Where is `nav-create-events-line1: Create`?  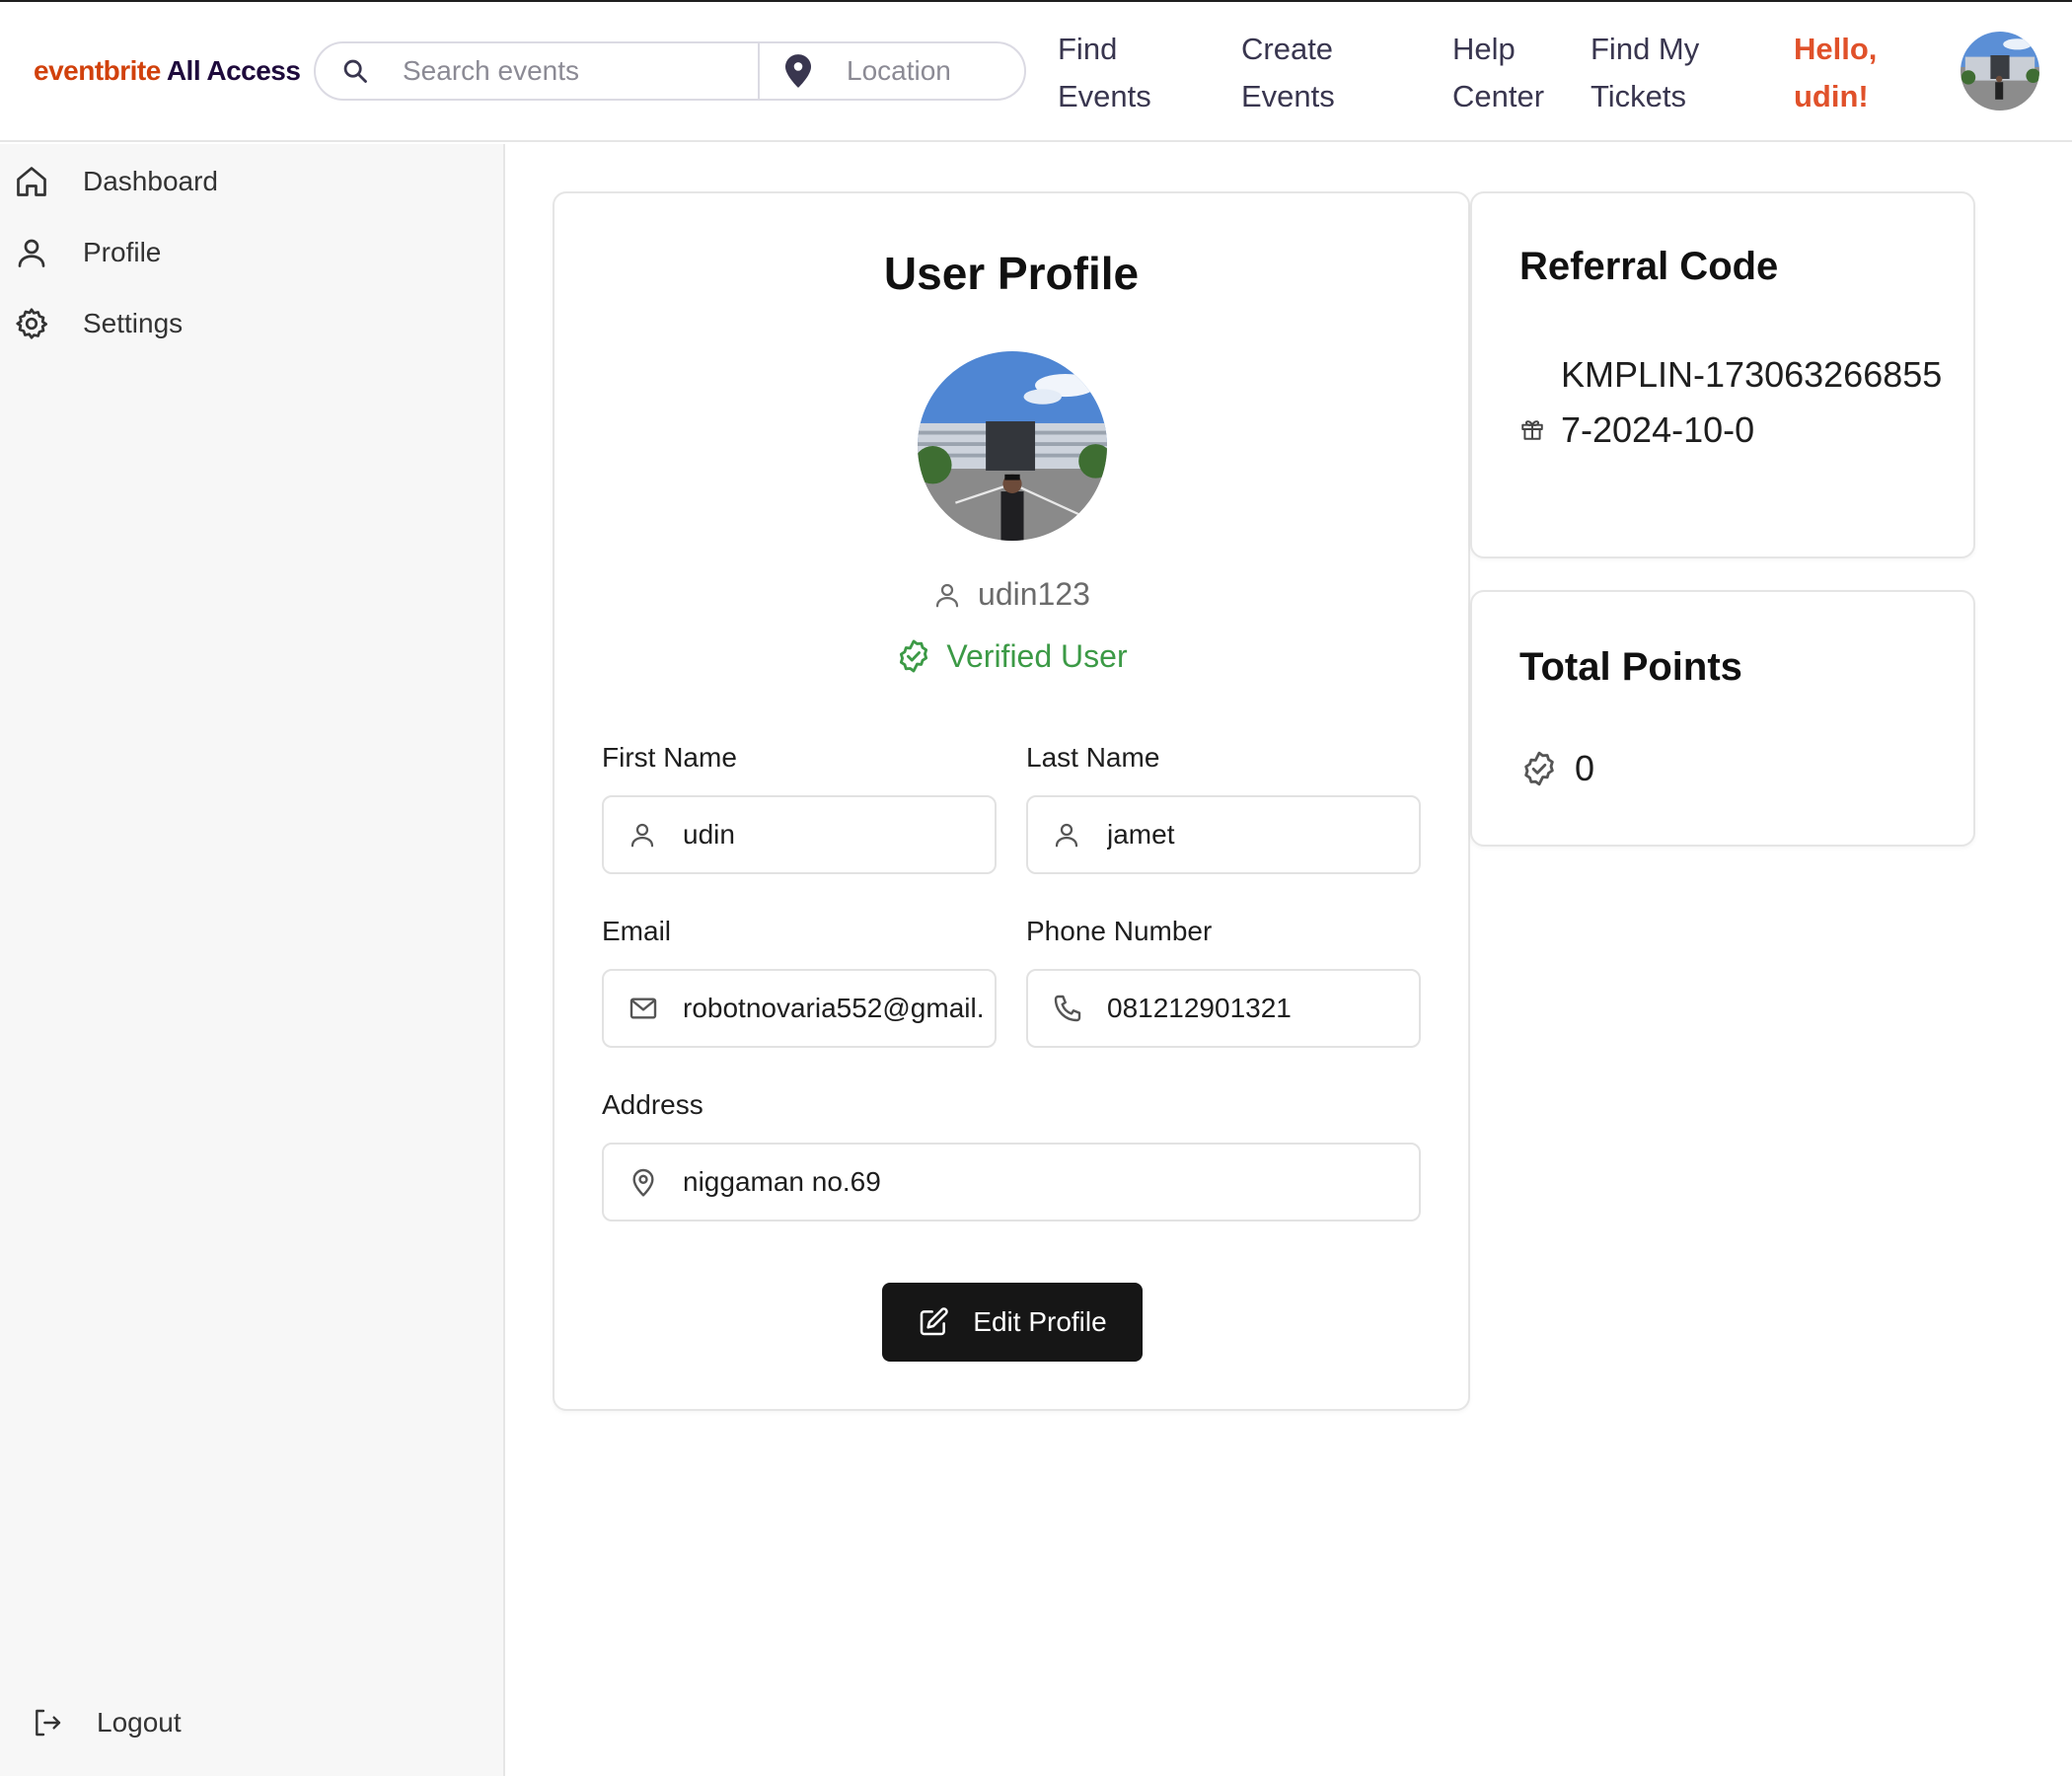
nav-create-events-line1: Create is located at coordinates (1288, 49).